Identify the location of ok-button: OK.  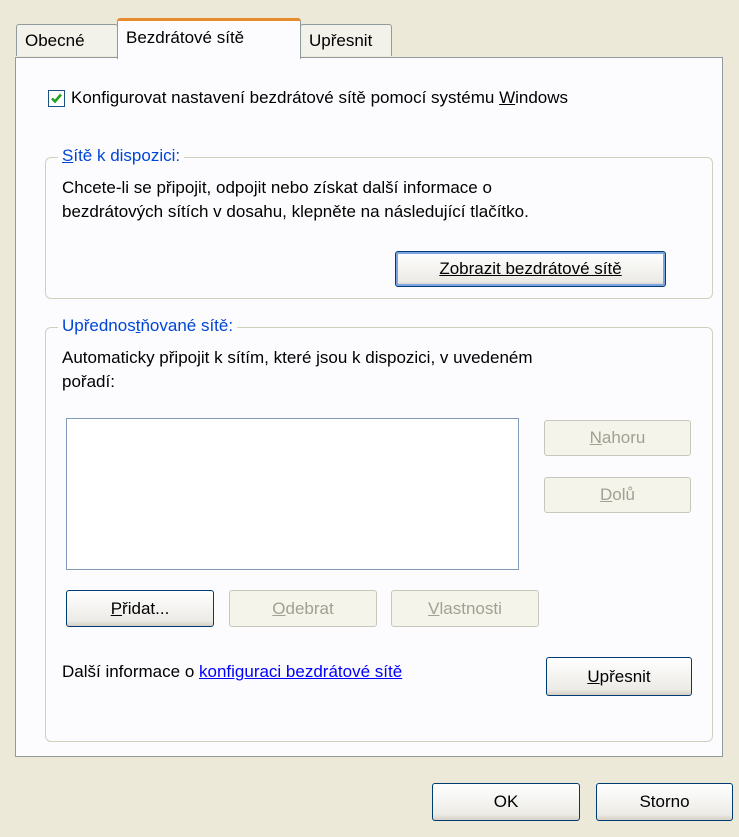
(506, 802).